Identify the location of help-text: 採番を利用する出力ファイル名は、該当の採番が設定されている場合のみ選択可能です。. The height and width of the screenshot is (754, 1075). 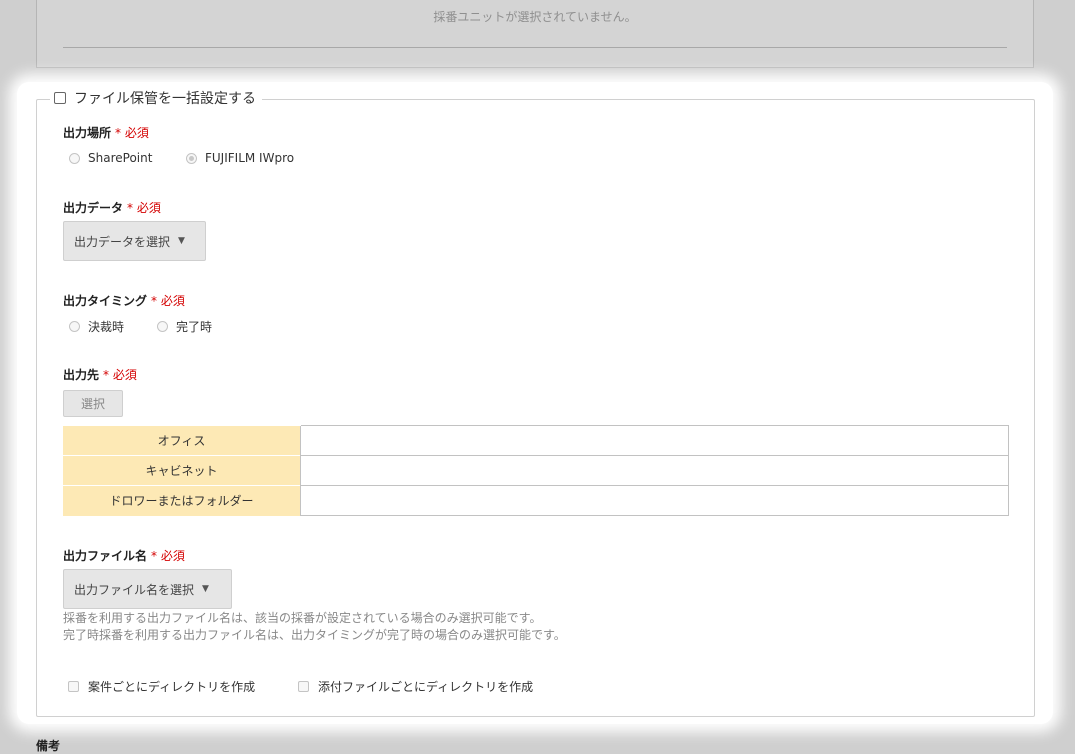
(302, 618).